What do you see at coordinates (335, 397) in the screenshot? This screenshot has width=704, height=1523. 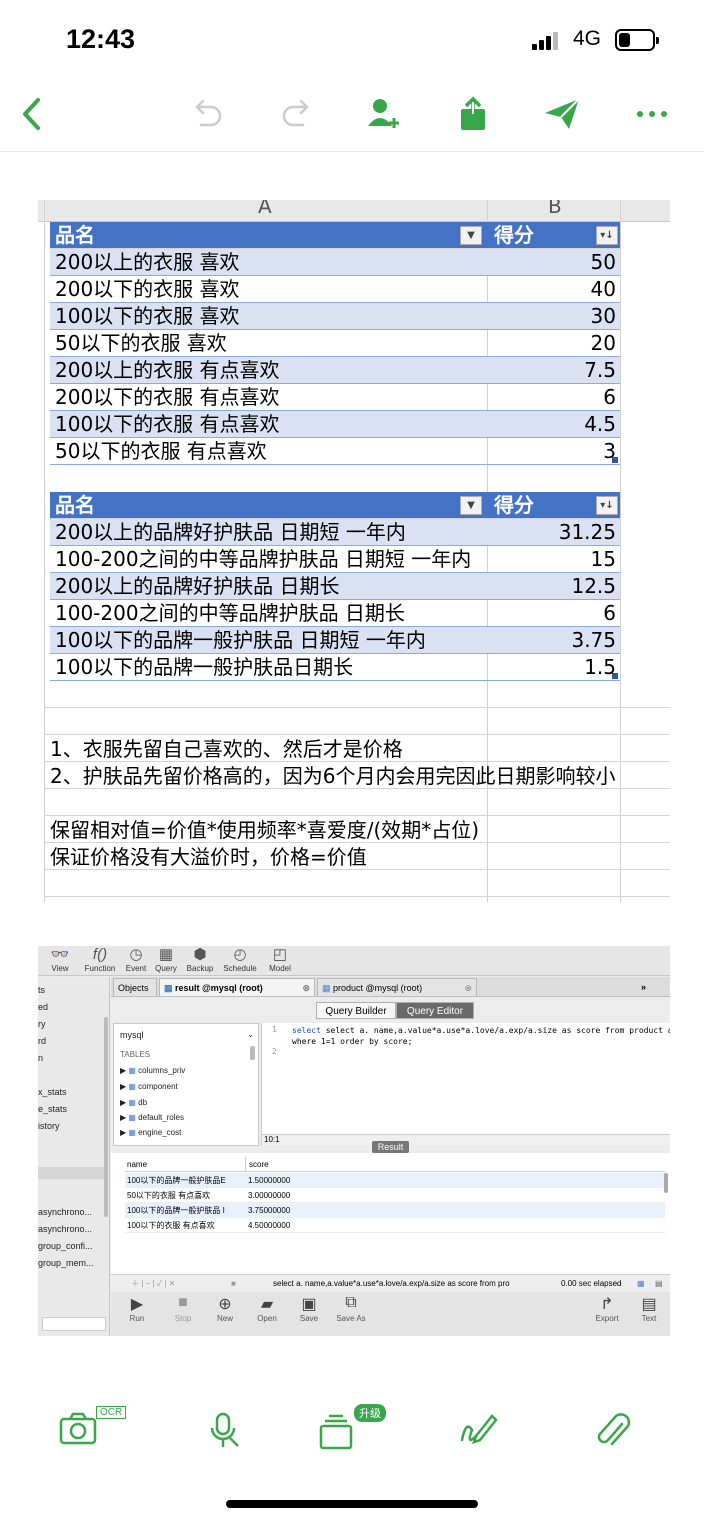 I see `table-row: 200以下的衣服 有点喜欢 6` at bounding box center [335, 397].